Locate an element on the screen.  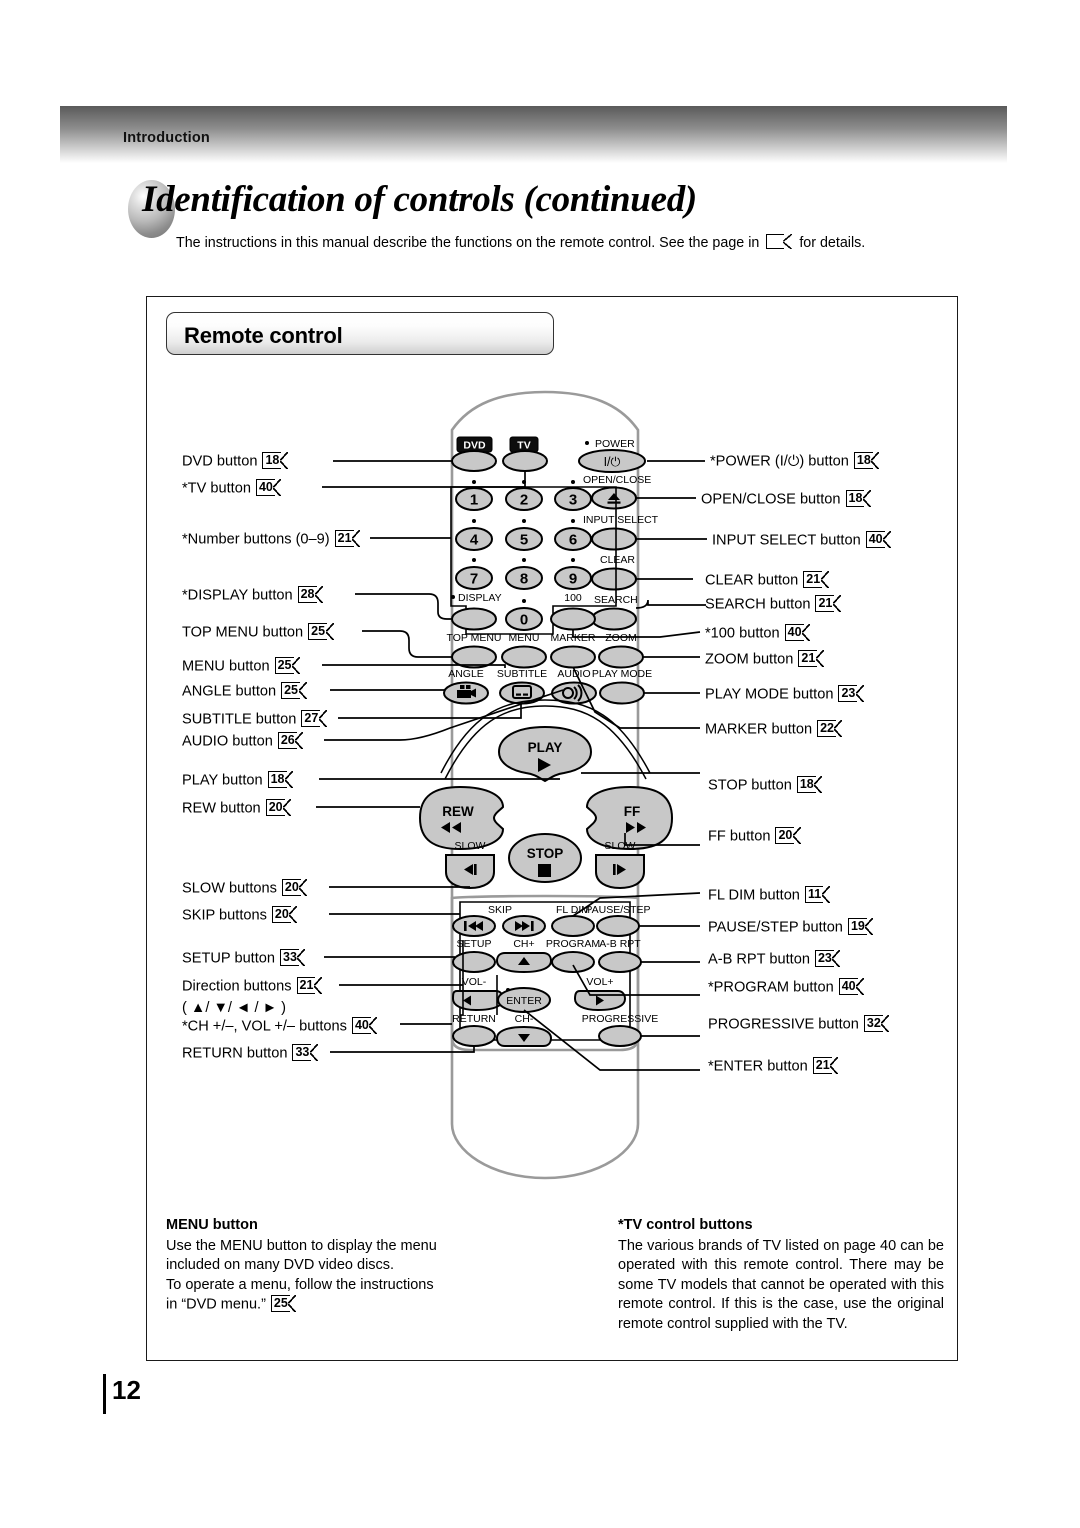
label-text: *ENTER button is located at coordinates (758, 1066).